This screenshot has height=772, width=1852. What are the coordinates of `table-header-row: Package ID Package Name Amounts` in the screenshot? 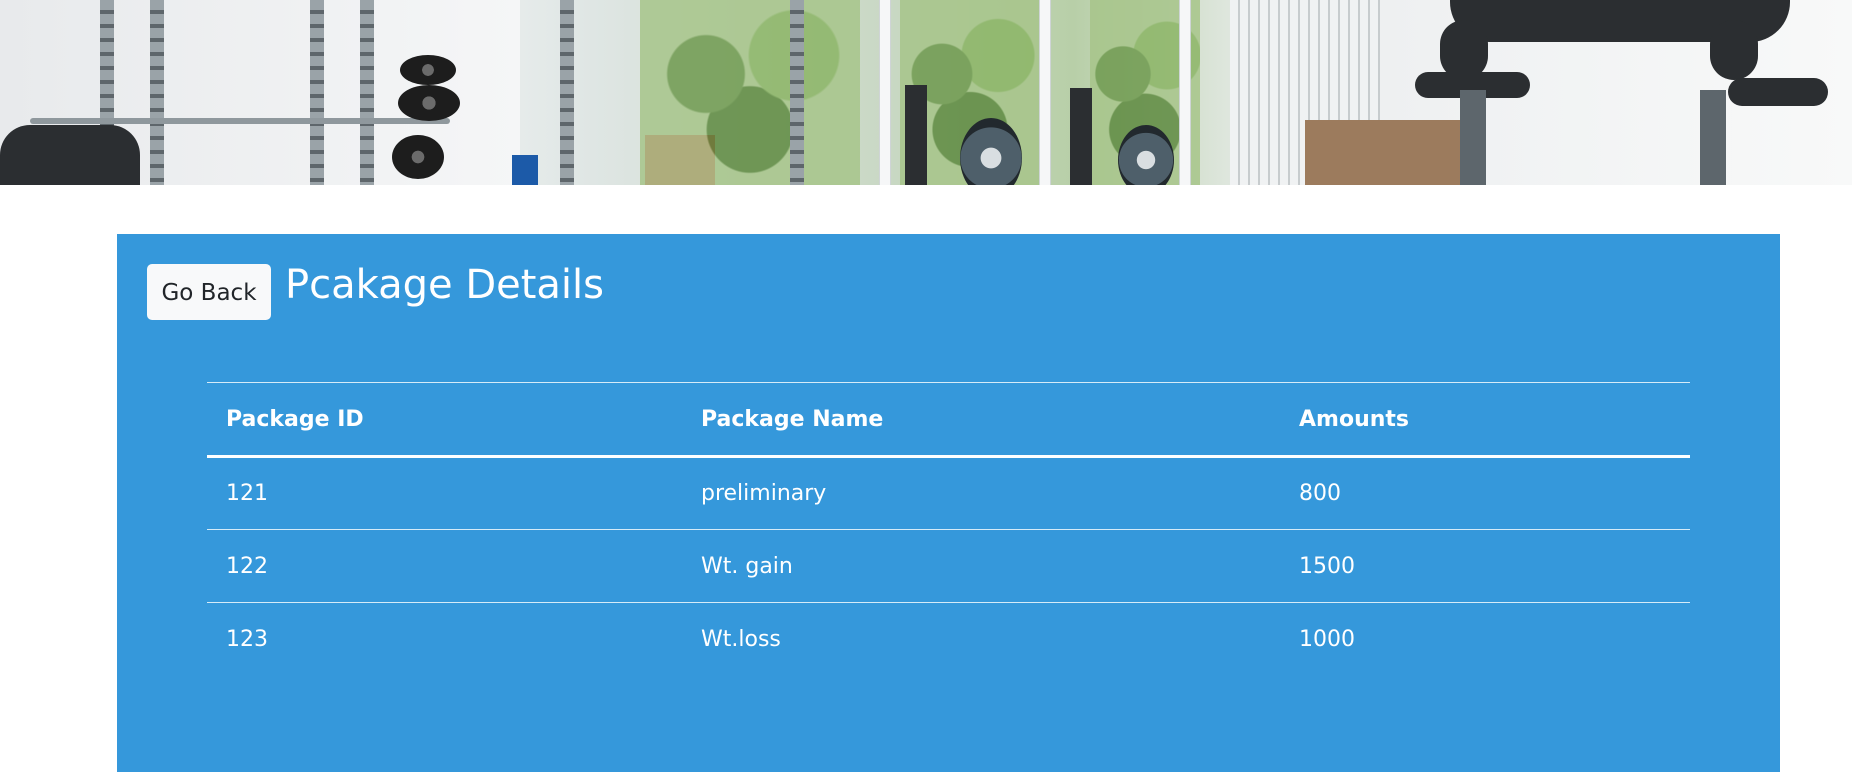 It's located at (948, 420).